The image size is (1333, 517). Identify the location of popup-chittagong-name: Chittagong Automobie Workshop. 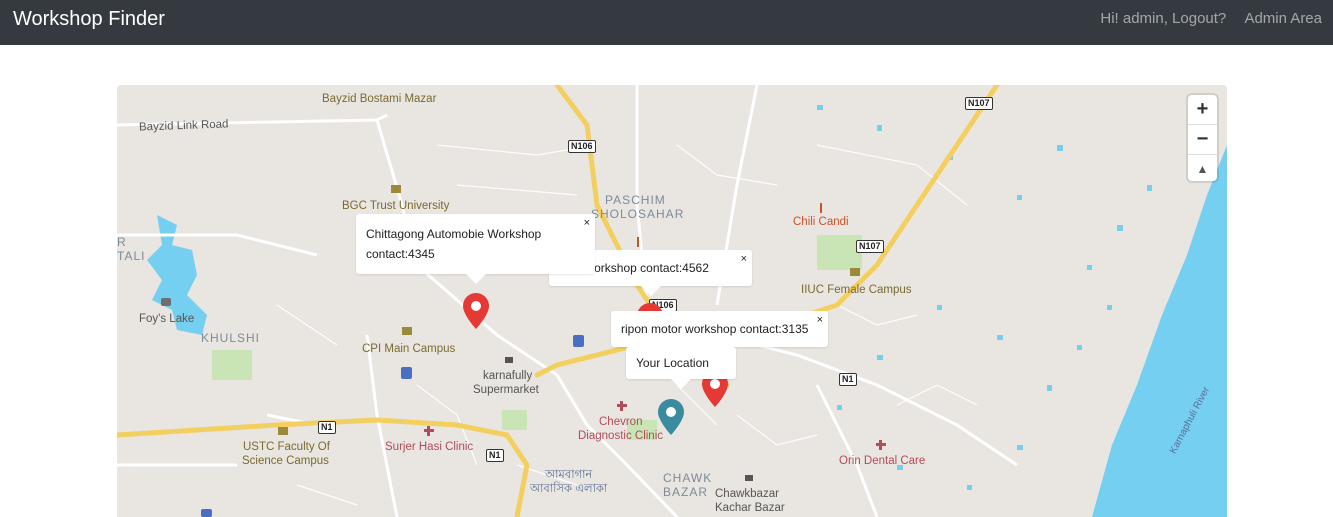
(454, 234).